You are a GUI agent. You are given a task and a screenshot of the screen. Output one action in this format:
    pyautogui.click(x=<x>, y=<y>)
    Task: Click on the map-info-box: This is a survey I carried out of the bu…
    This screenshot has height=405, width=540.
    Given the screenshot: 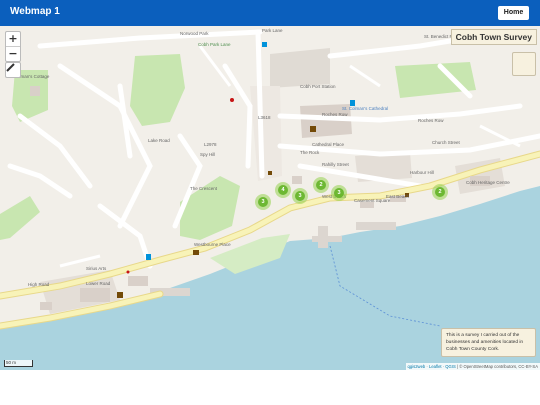 What is the action you would take?
    pyautogui.click(x=488, y=342)
    